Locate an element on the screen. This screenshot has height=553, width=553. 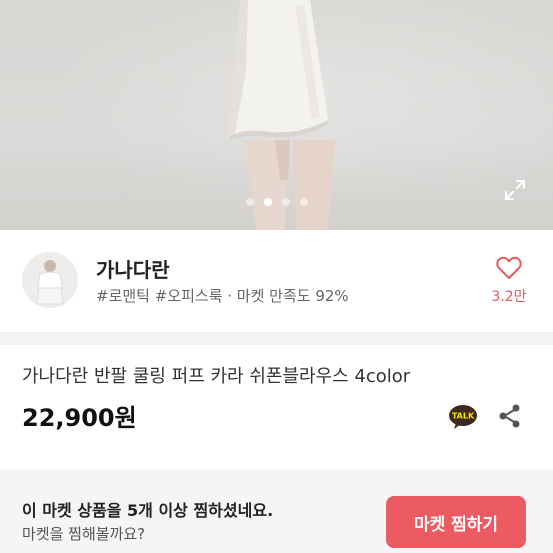
carousel-dot-active is located at coordinates (267, 201).